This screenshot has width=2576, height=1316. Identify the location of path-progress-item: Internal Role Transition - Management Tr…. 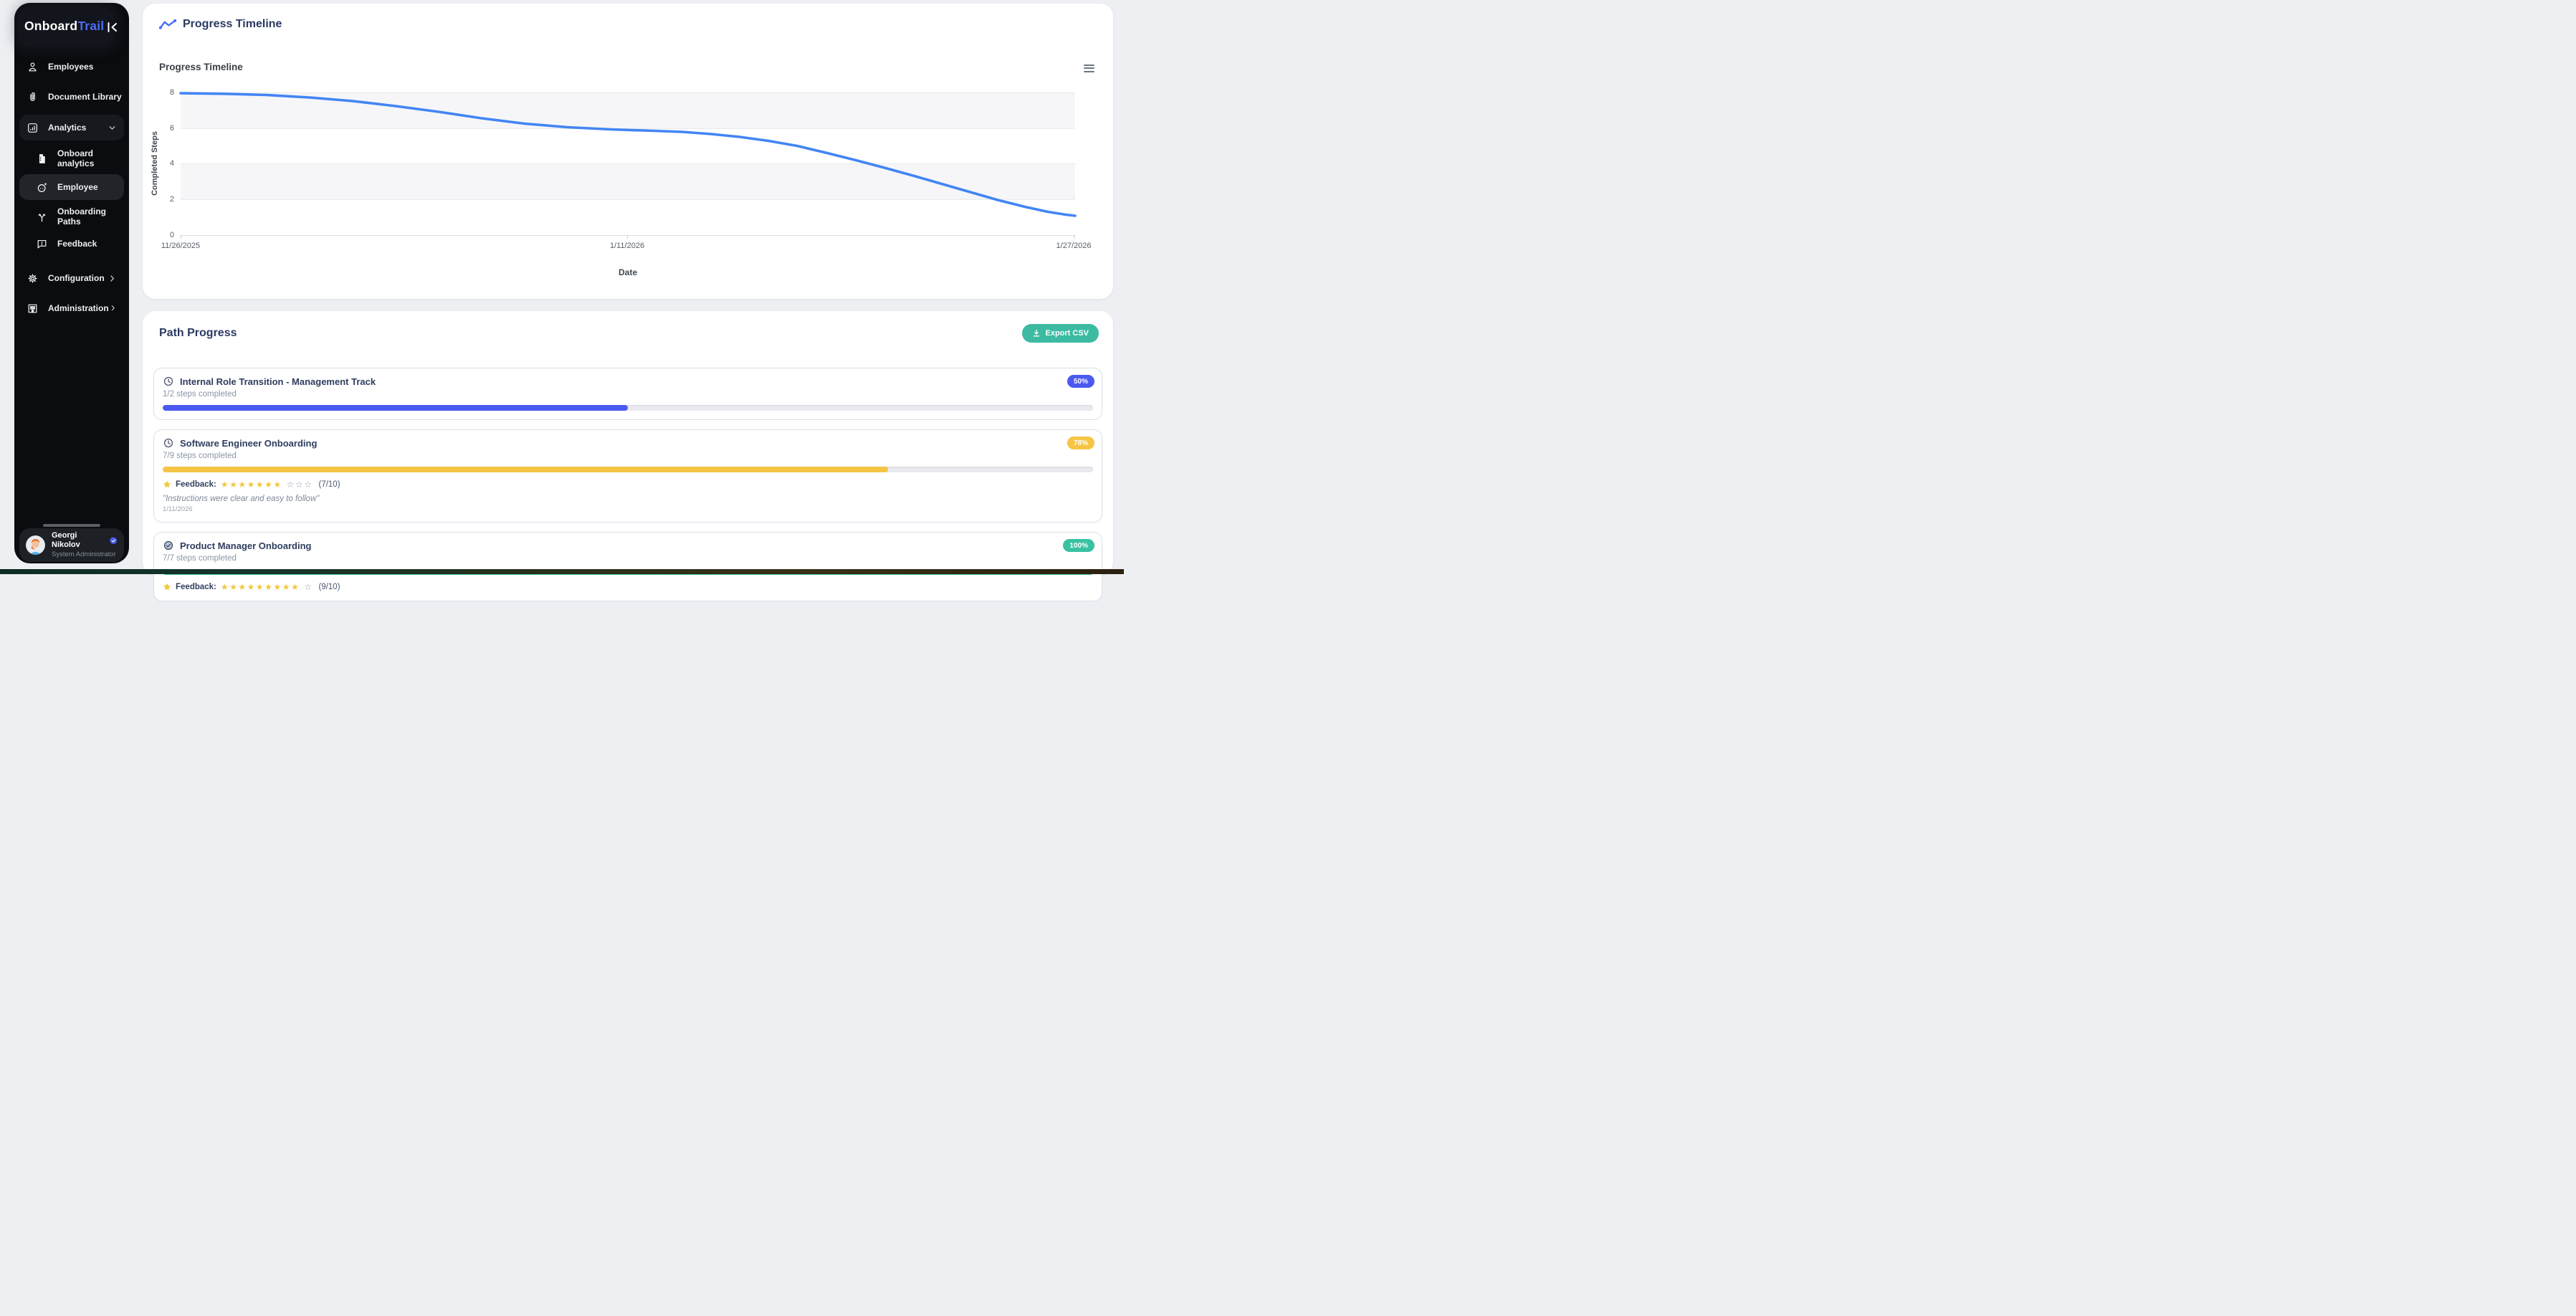
(627, 394).